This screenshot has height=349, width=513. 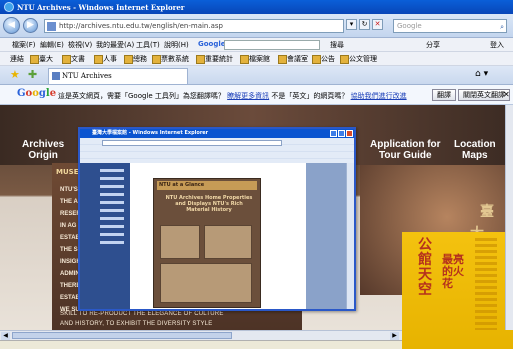 What do you see at coordinates (135, 59) in the screenshot?
I see `link-item: 總務` at bounding box center [135, 59].